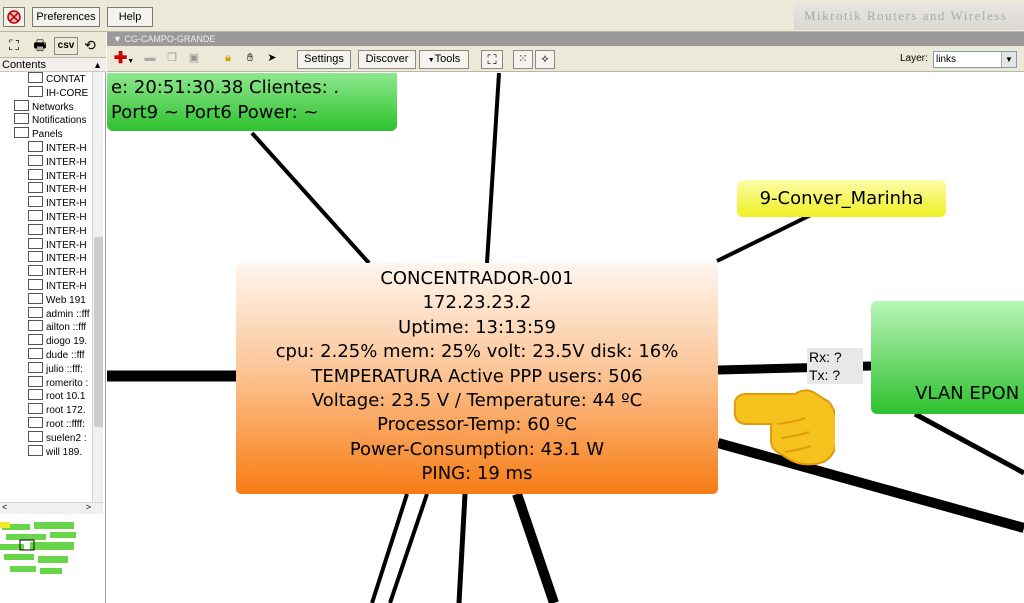 The height and width of the screenshot is (603, 1024). Describe the element at coordinates (66, 46) in the screenshot. I see `csv-export-button: csv` at that location.